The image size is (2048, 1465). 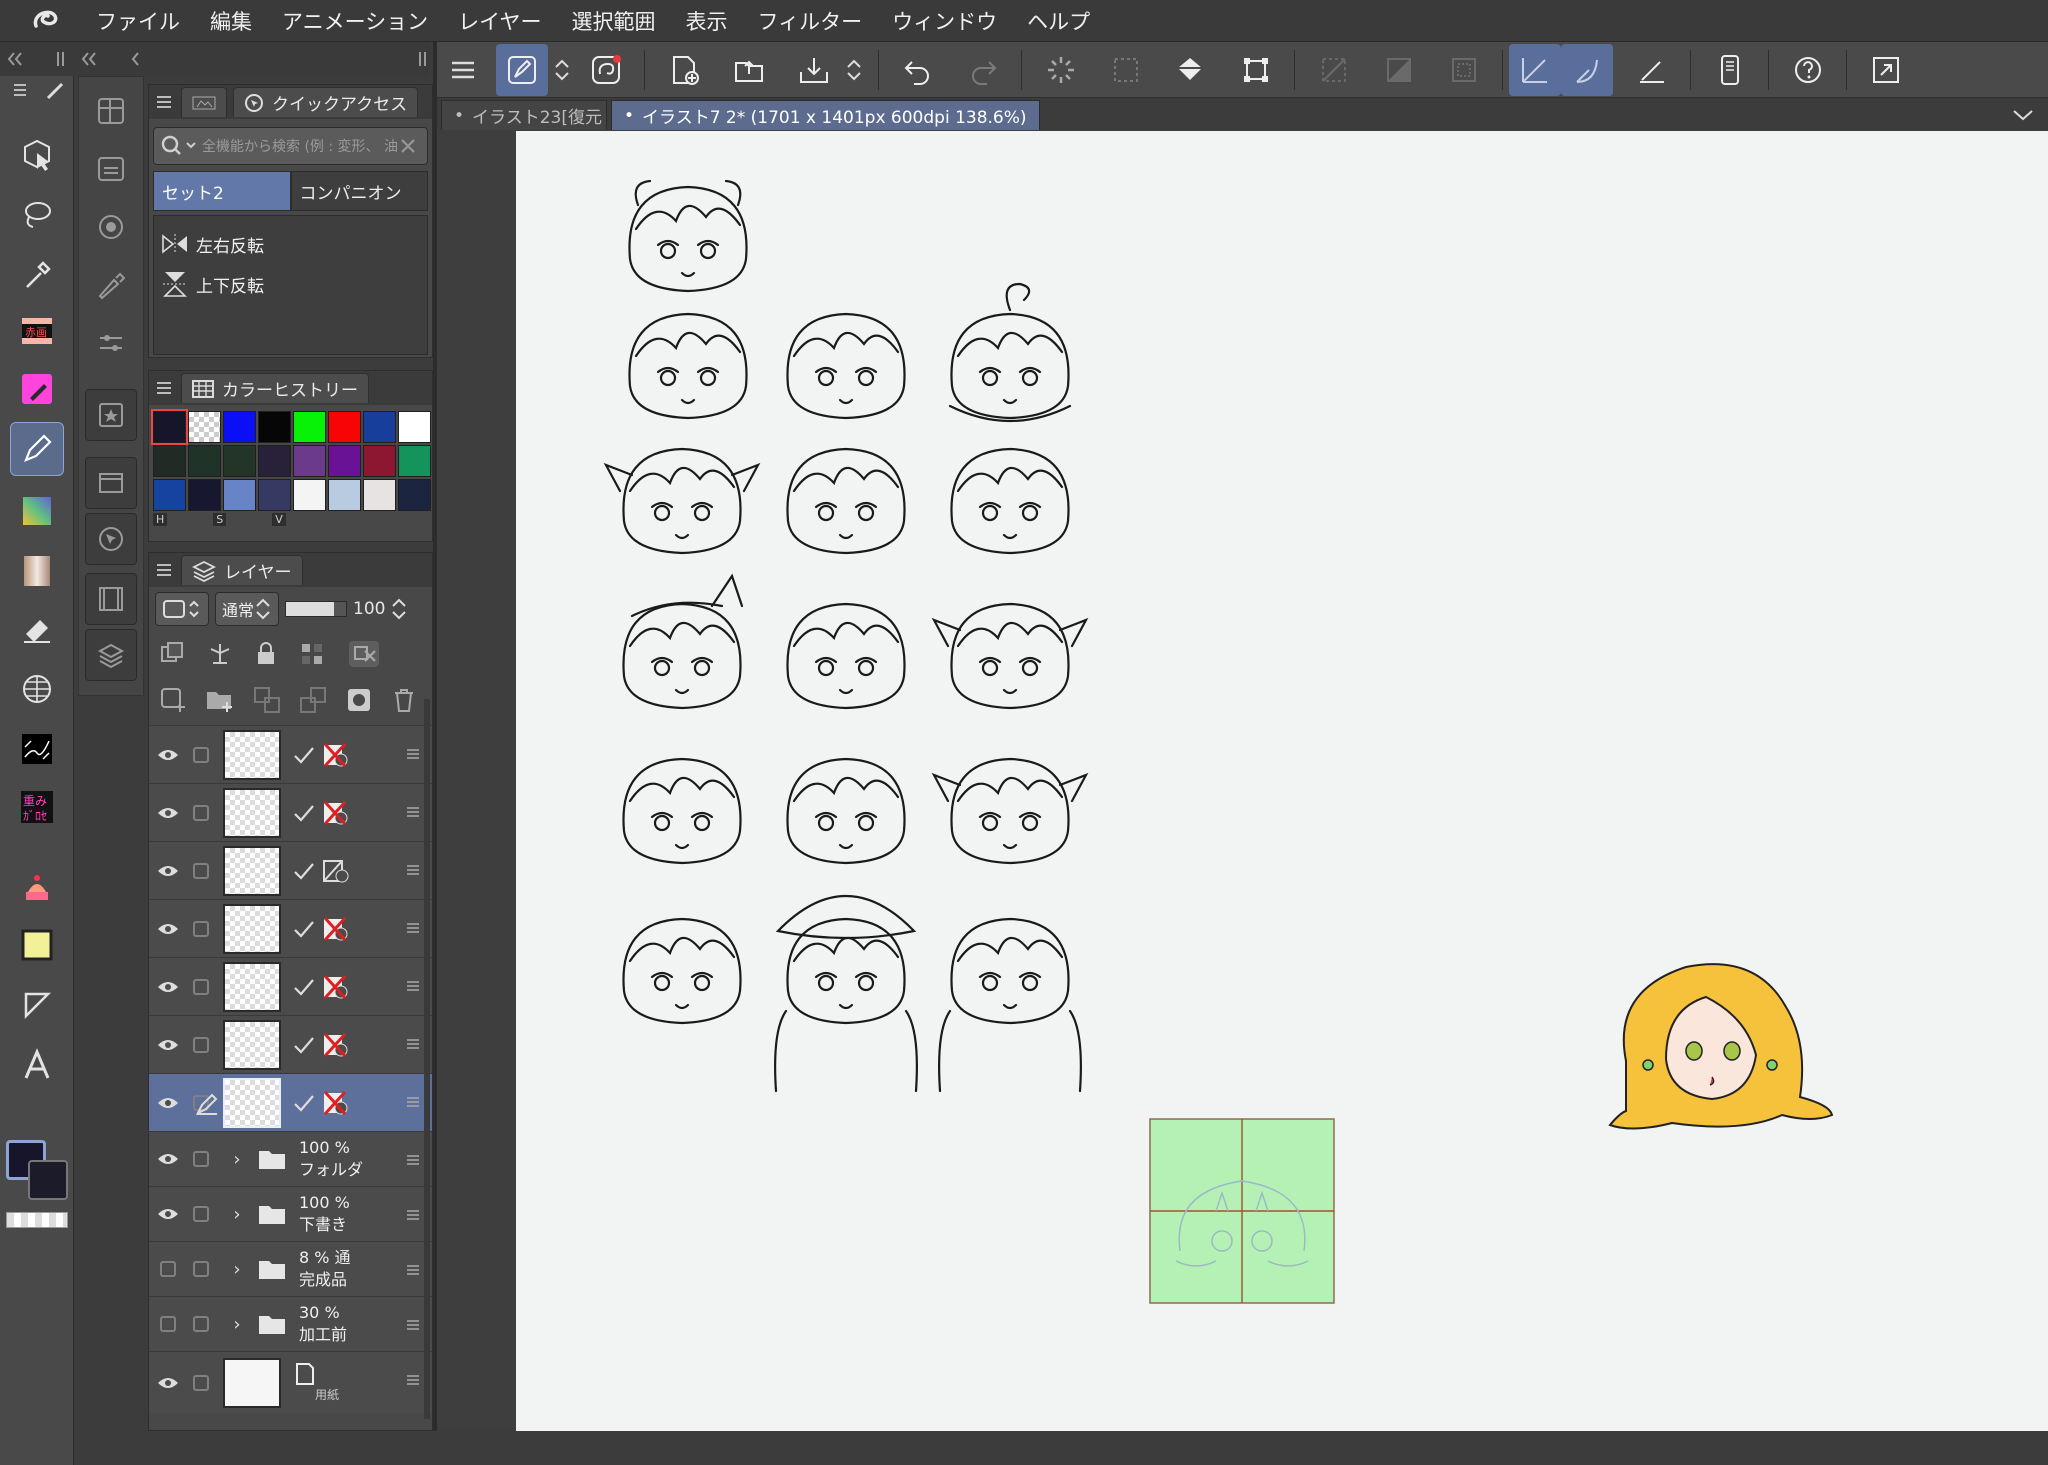 What do you see at coordinates (290, 1158) in the screenshot?
I see `layer-folder-row: › 100 % フォルダ` at bounding box center [290, 1158].